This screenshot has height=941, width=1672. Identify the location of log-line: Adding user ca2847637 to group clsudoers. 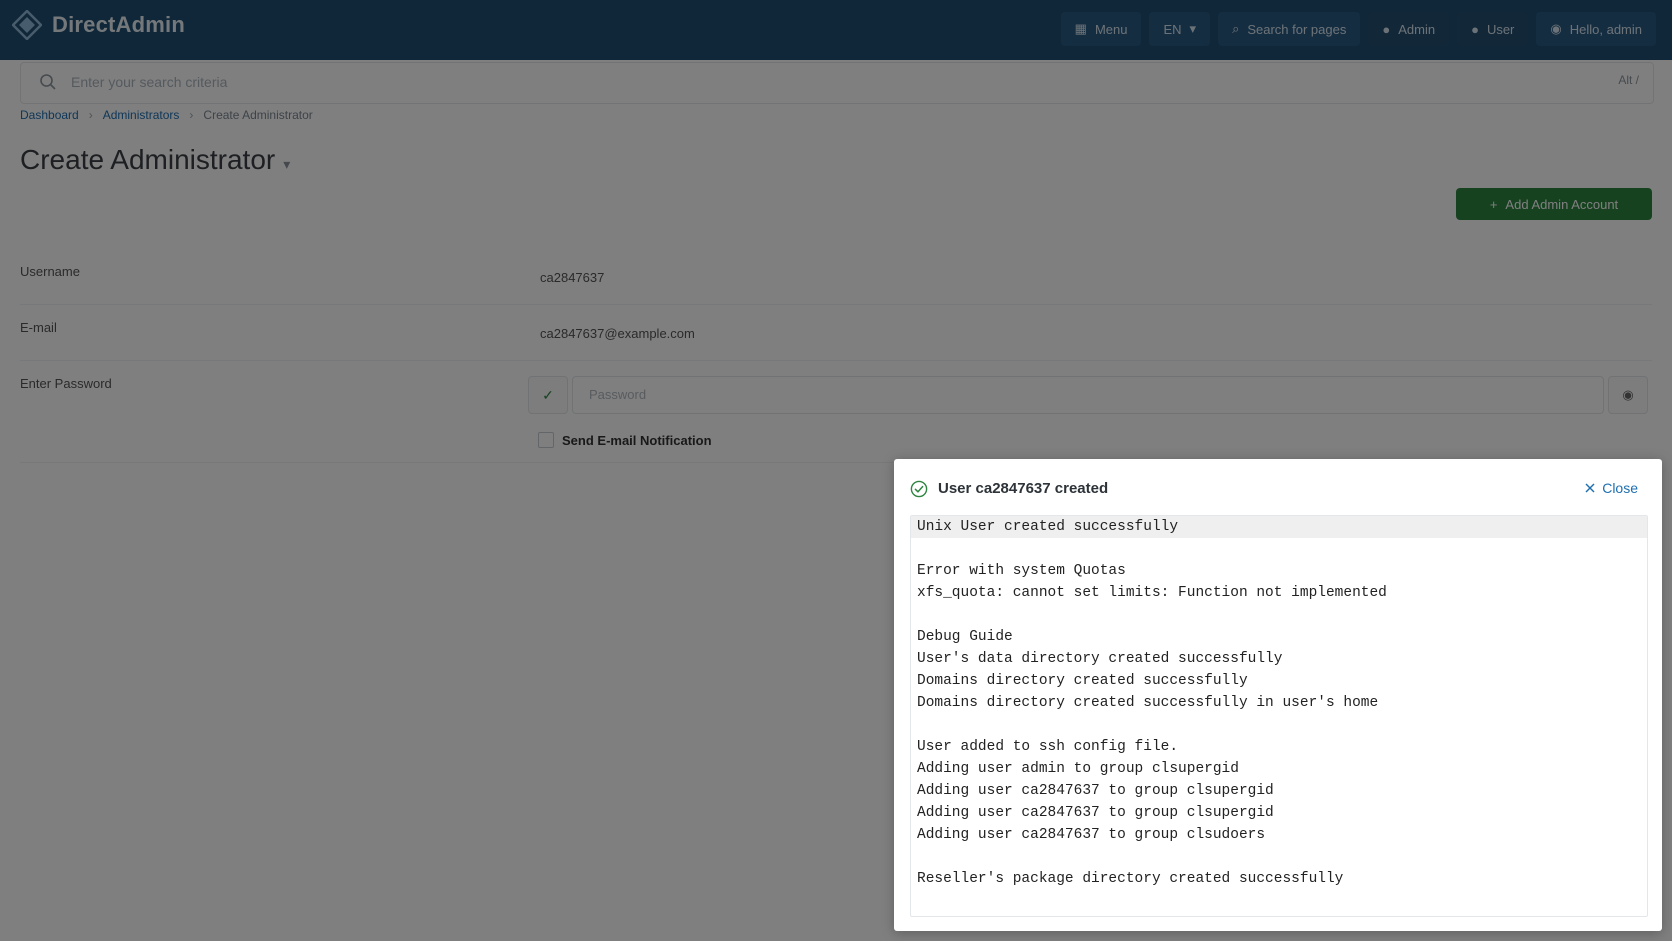
(1091, 835).